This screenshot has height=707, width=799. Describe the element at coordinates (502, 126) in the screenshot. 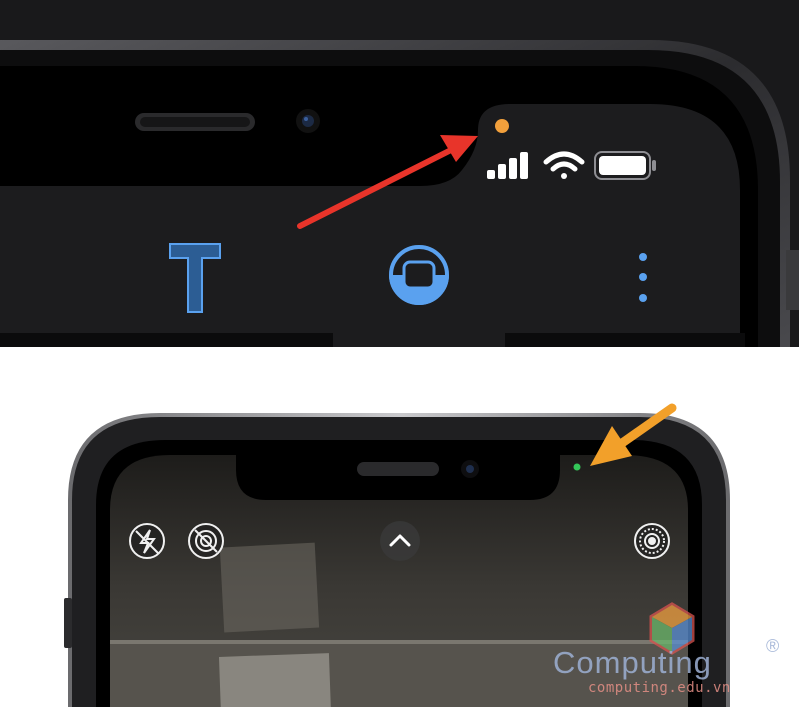

I see `orange-dot-indicator` at that location.